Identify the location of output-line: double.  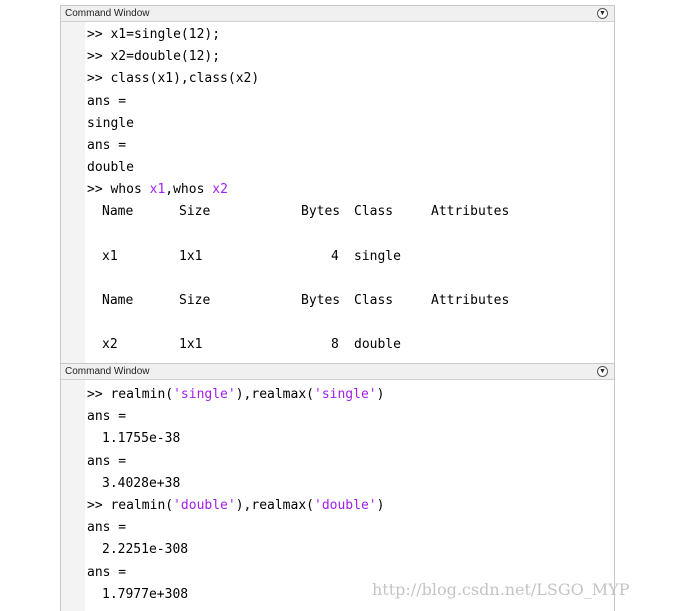
(110, 167).